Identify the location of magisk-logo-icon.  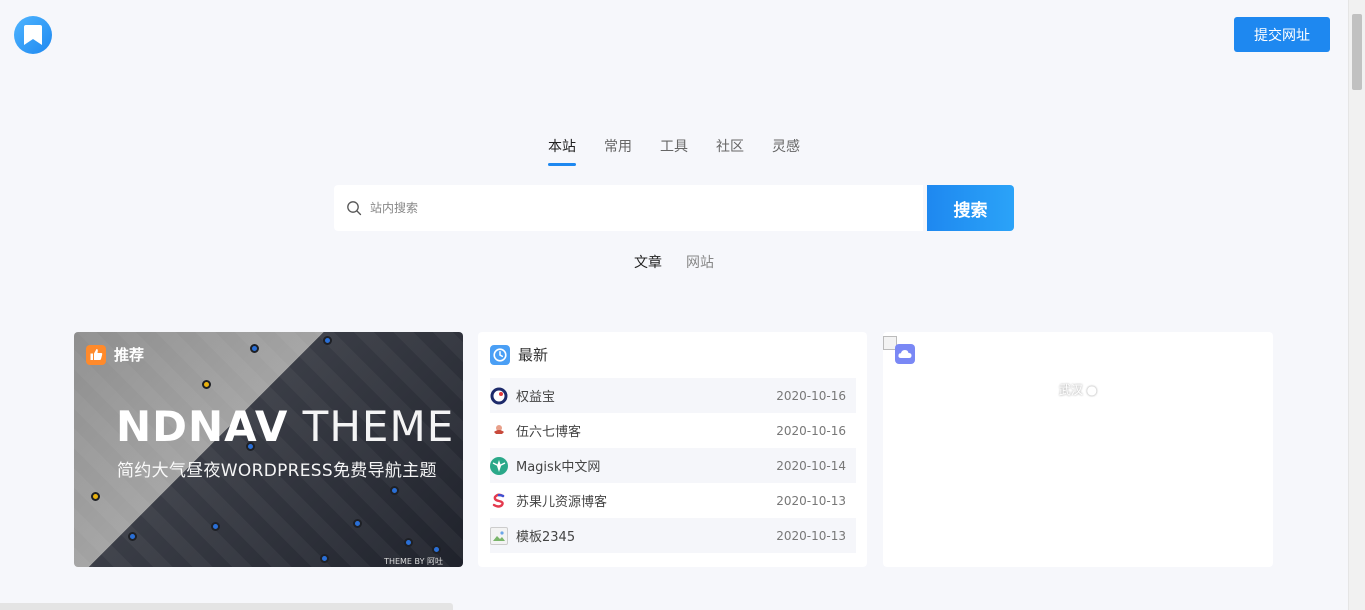
(499, 465).